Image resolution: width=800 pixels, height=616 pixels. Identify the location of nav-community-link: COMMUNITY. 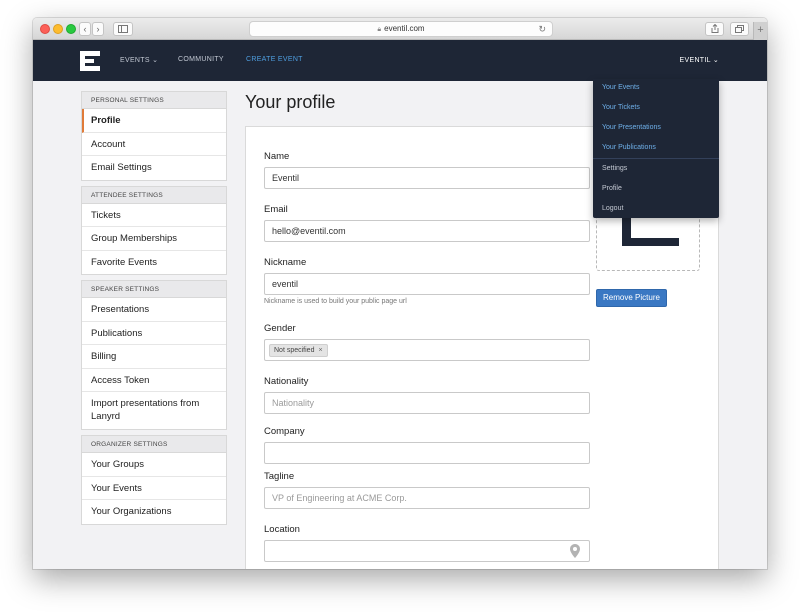
(201, 59).